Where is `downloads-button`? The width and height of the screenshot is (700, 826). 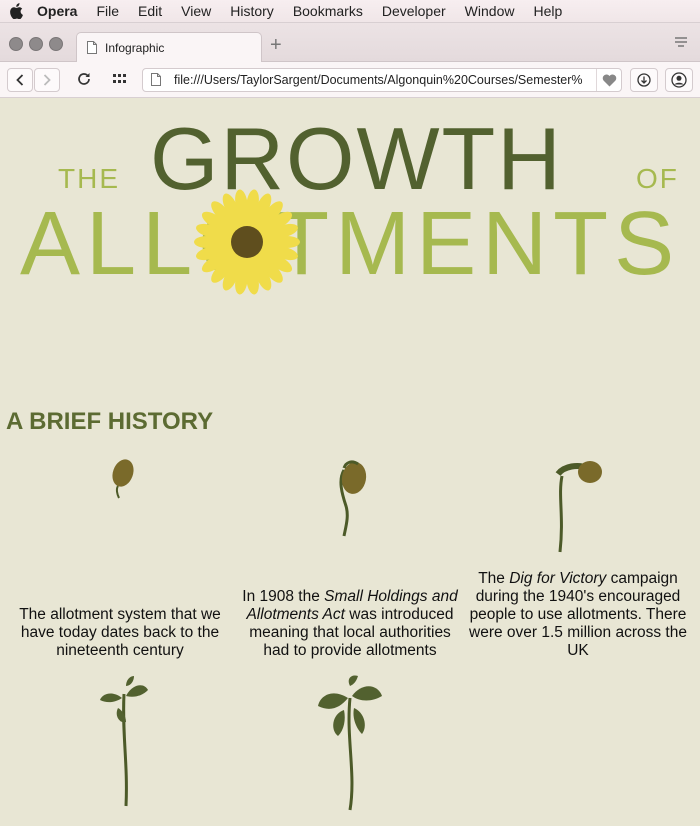 downloads-button is located at coordinates (644, 80).